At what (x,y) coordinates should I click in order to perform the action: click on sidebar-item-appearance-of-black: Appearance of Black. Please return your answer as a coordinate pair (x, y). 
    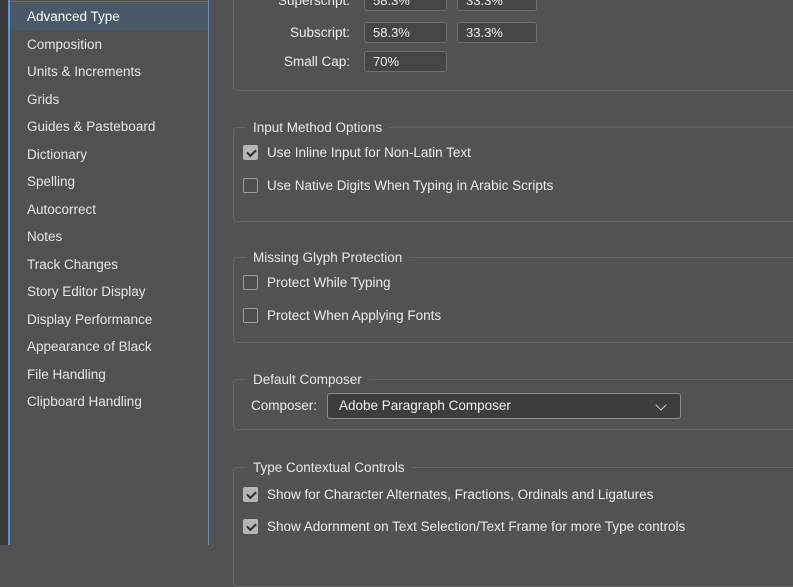
    Looking at the image, I should click on (109, 347).